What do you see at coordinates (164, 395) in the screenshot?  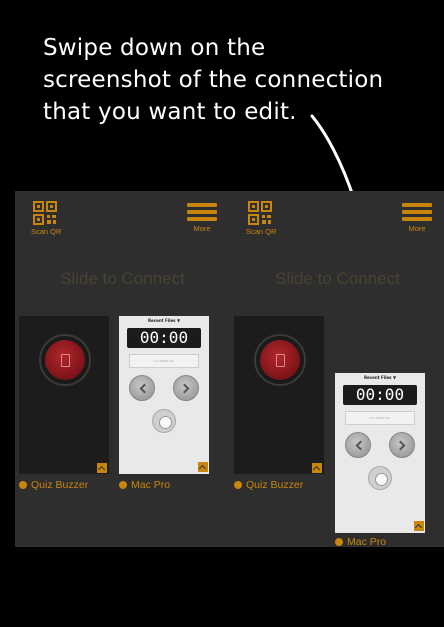 I see `connection-card-mac-pro: Recent Files ▼ 00:00 not SWIPE bar` at bounding box center [164, 395].